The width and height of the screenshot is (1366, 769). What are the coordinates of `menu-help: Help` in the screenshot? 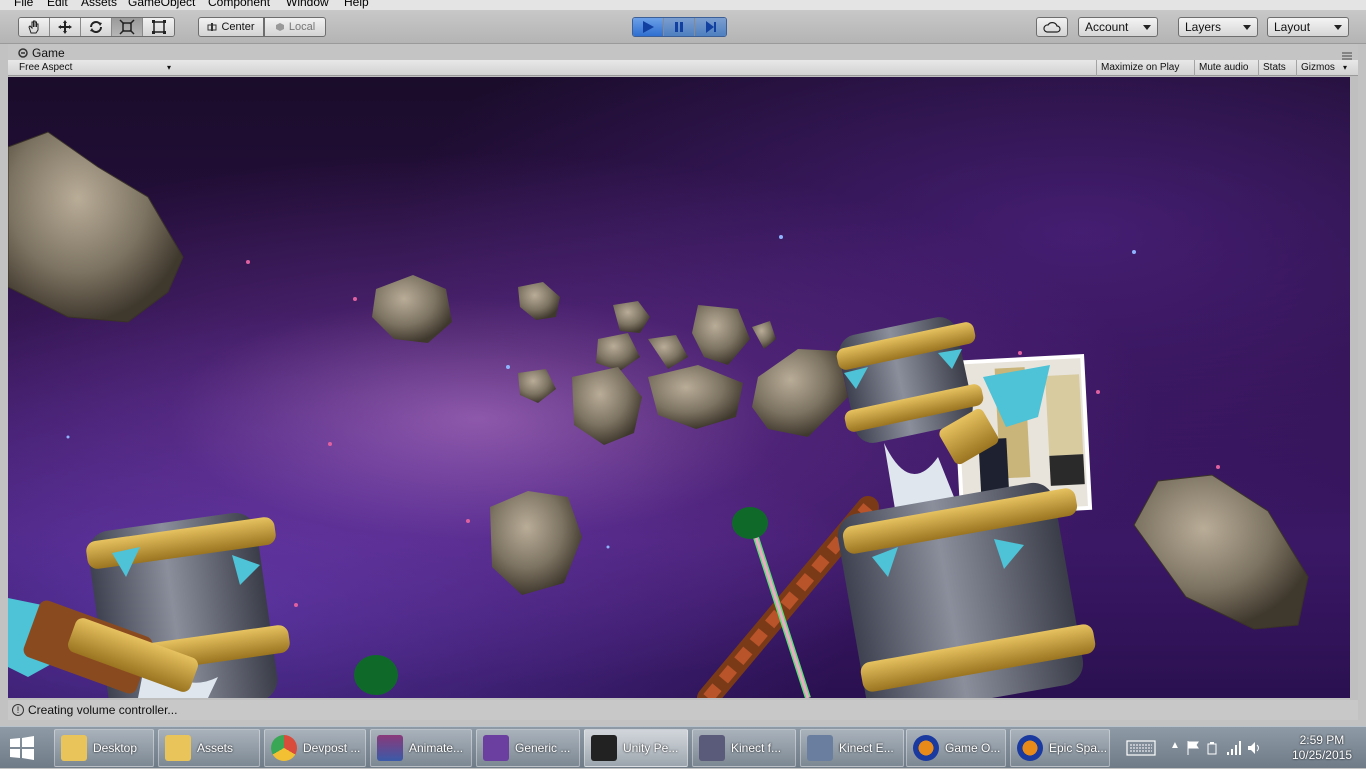 It's located at (356, 4).